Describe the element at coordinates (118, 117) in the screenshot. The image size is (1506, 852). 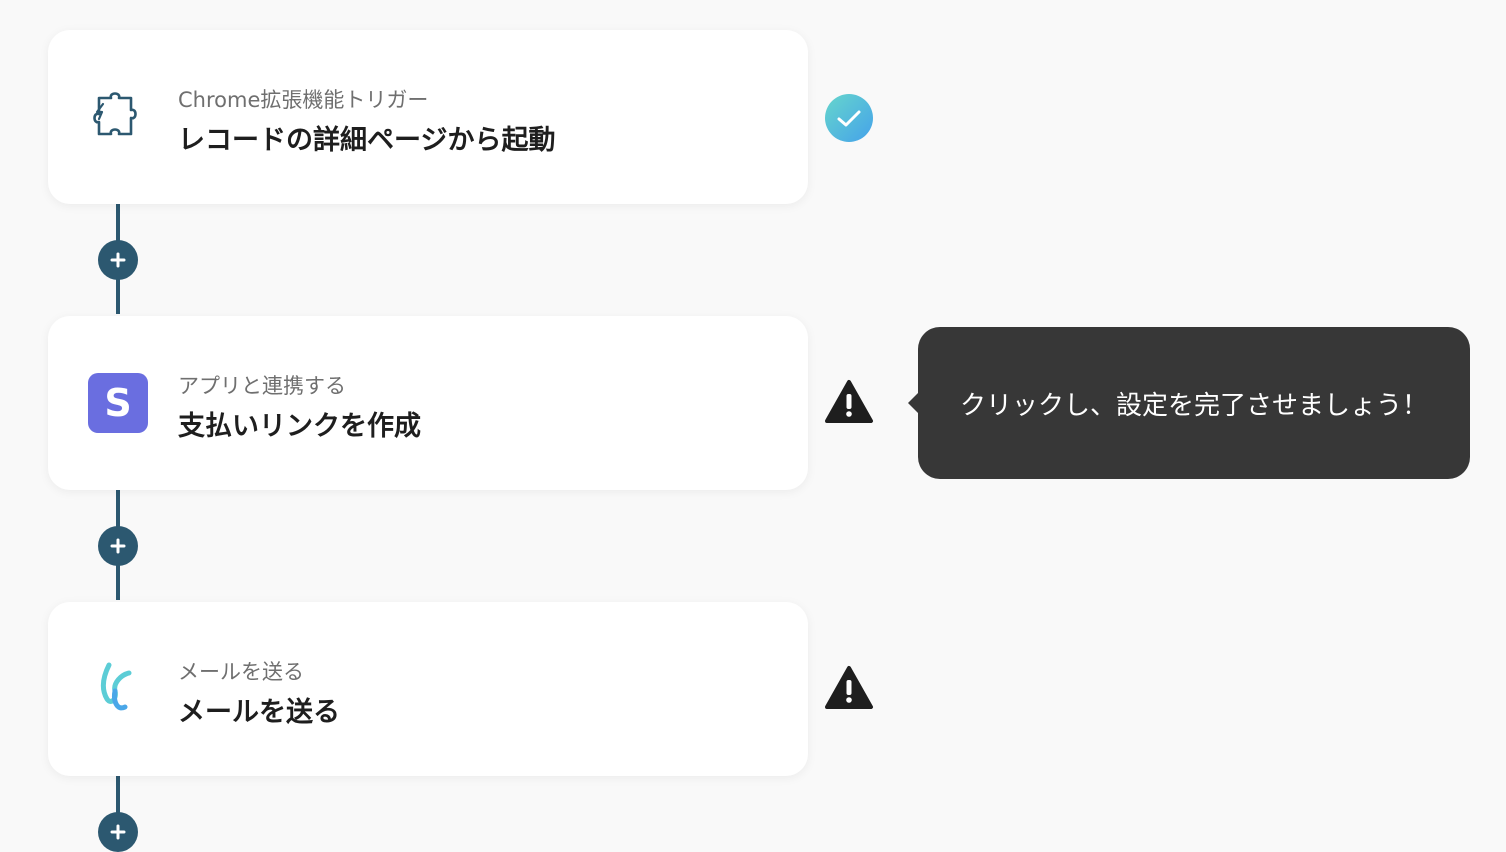
I see `puzzle-piece-icon` at that location.